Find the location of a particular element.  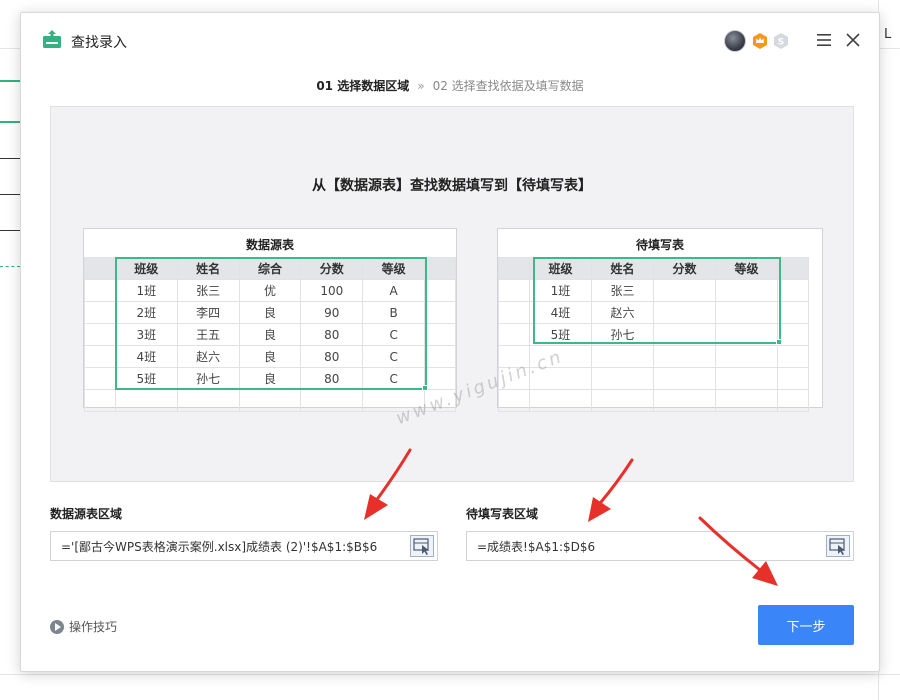

grid-line is located at coordinates (450, 674).